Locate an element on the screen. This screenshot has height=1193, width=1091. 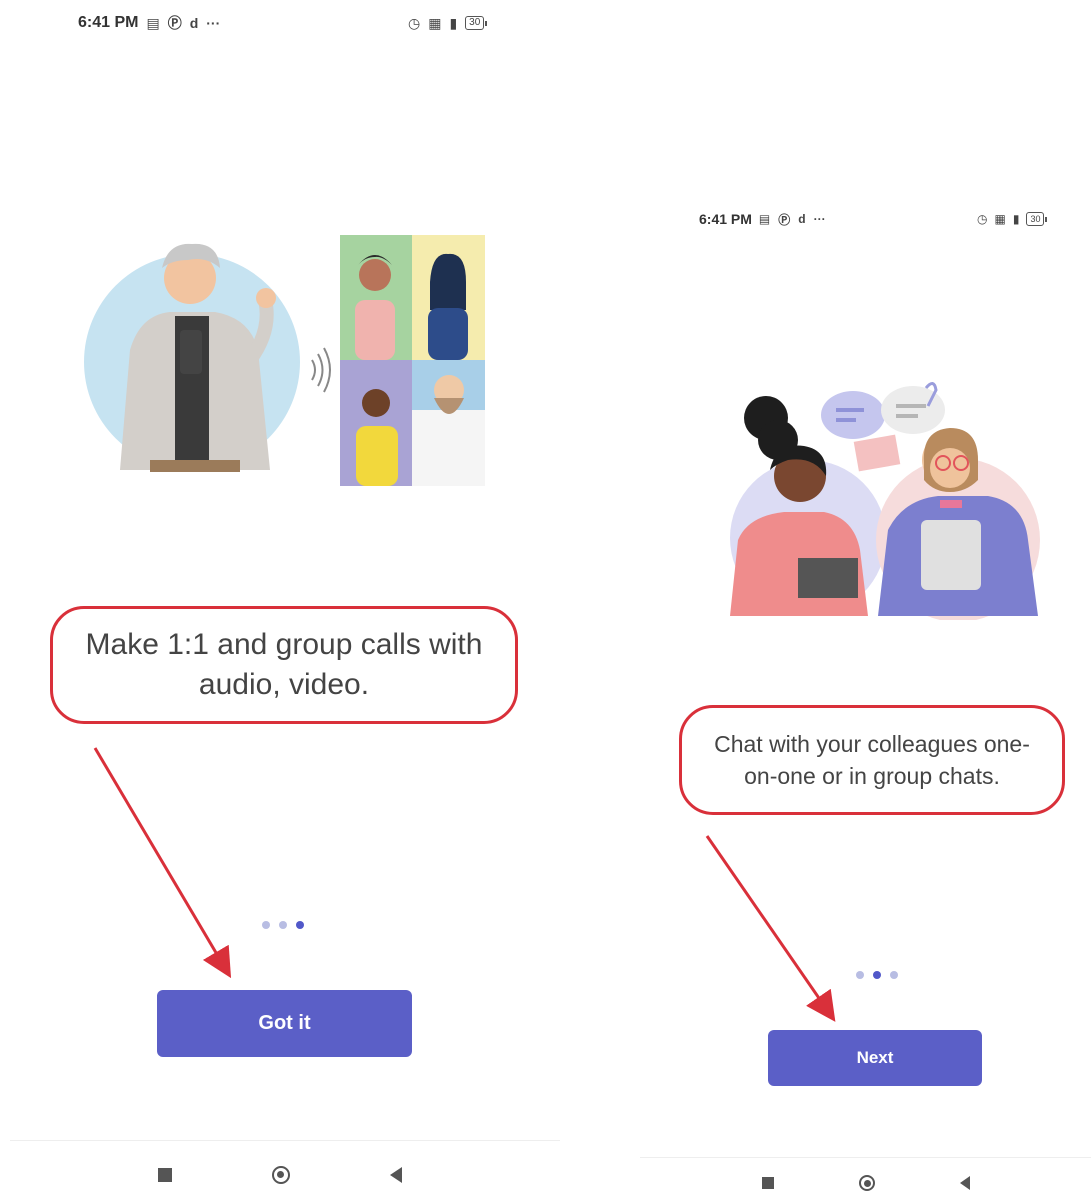
chat-bubble-icon is located at coordinates (853, 415).